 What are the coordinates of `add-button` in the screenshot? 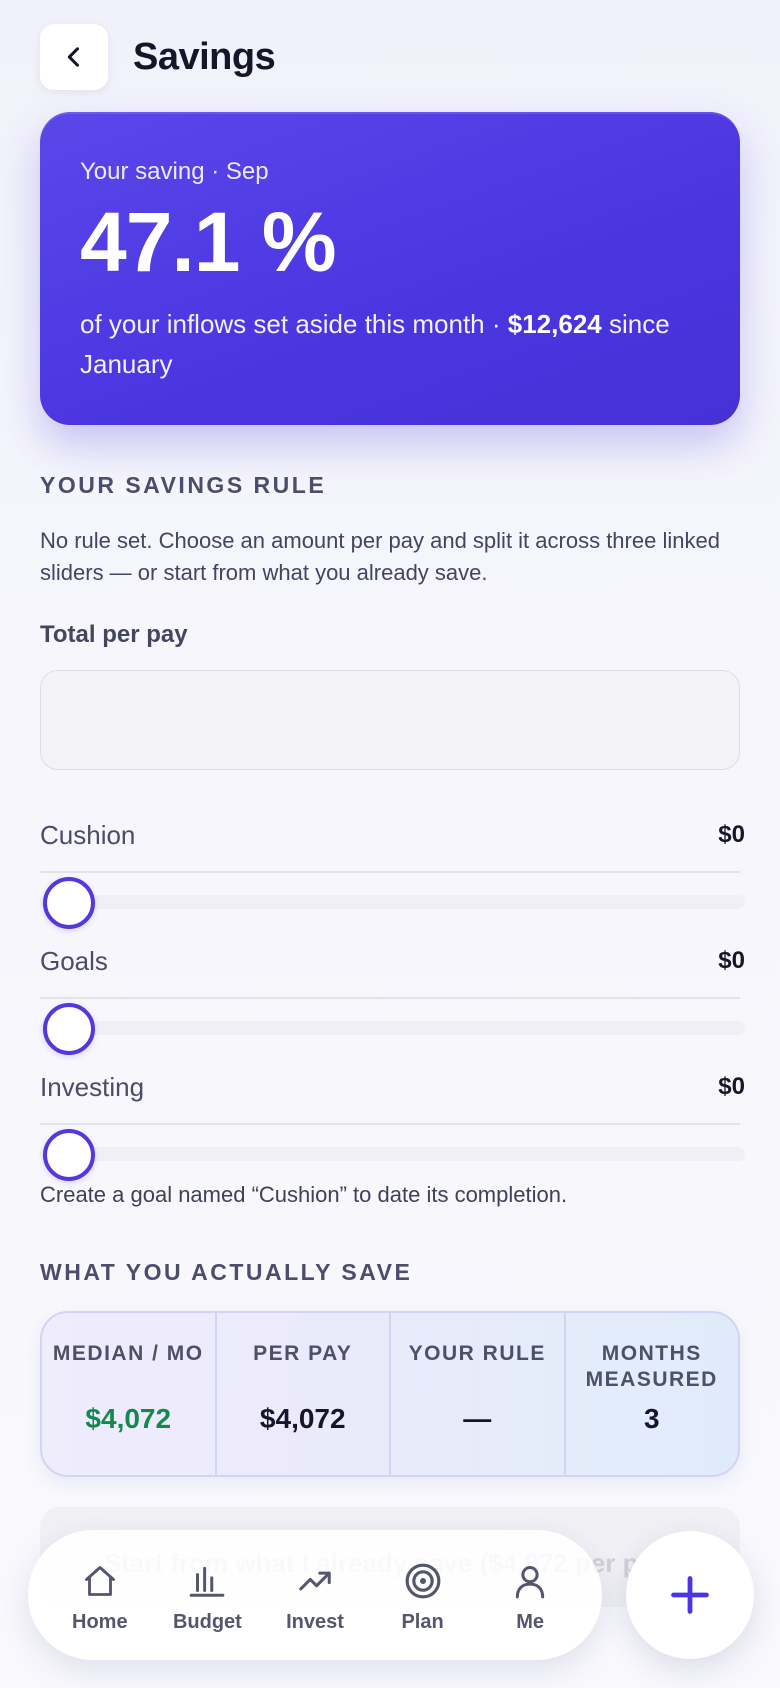 It's located at (690, 1595).